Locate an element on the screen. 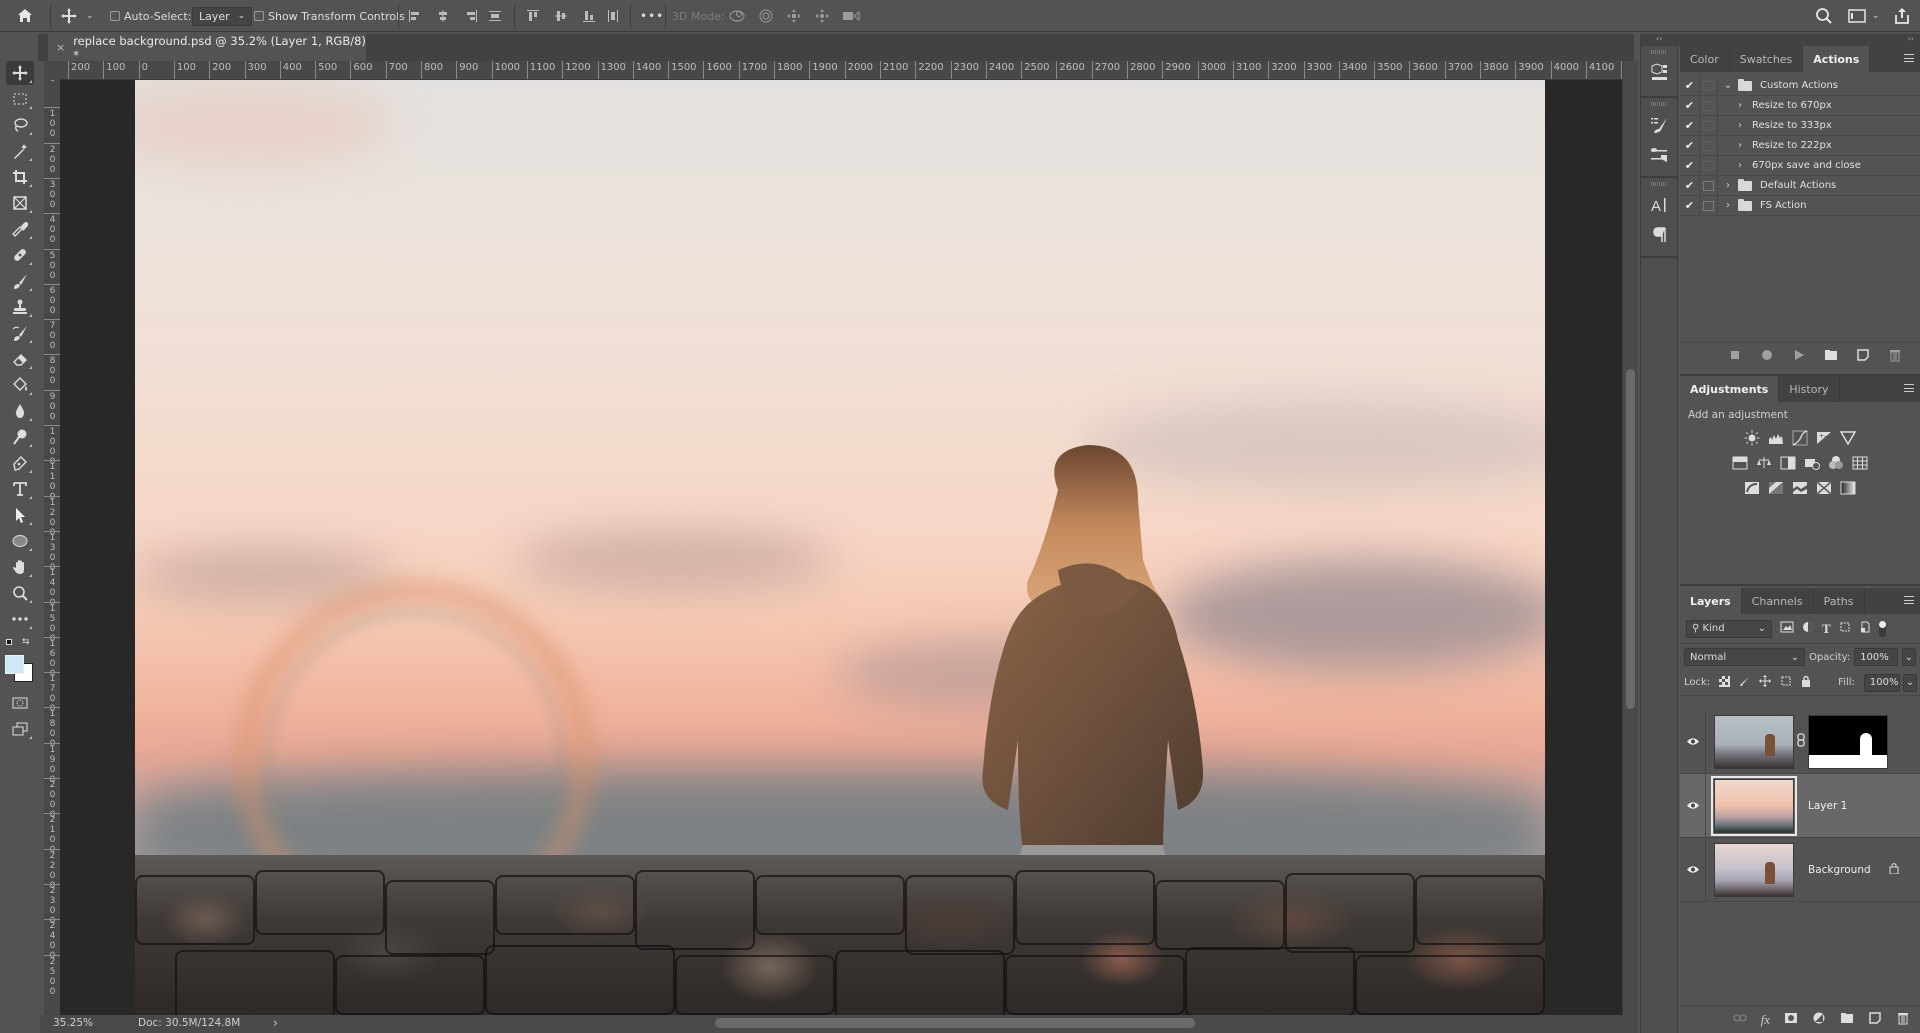 This screenshot has width=1920, height=1033. type-tool is located at coordinates (20, 489).